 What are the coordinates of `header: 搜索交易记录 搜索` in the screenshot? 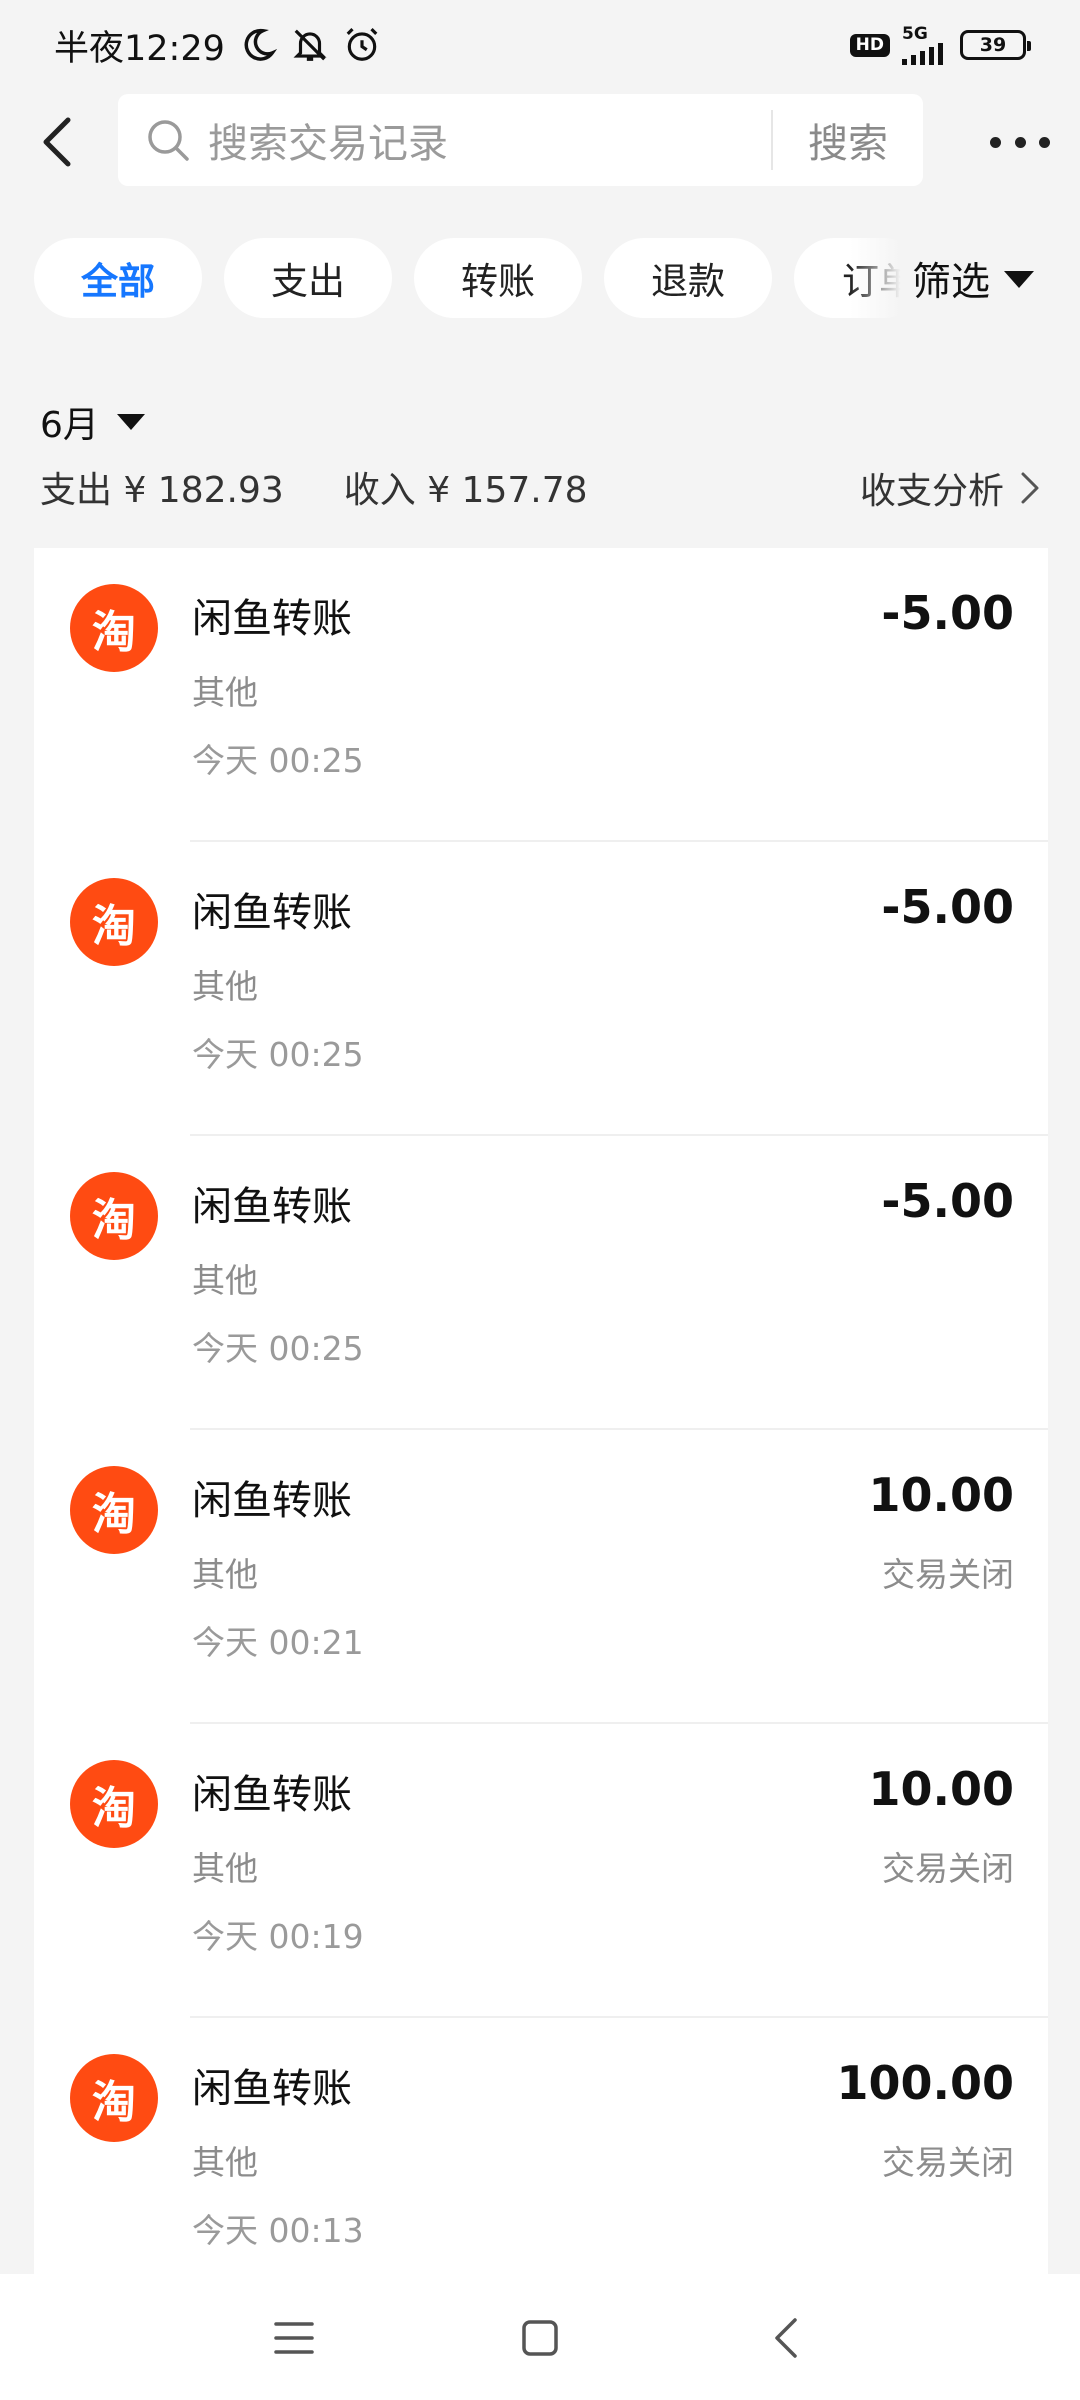 It's located at (540, 140).